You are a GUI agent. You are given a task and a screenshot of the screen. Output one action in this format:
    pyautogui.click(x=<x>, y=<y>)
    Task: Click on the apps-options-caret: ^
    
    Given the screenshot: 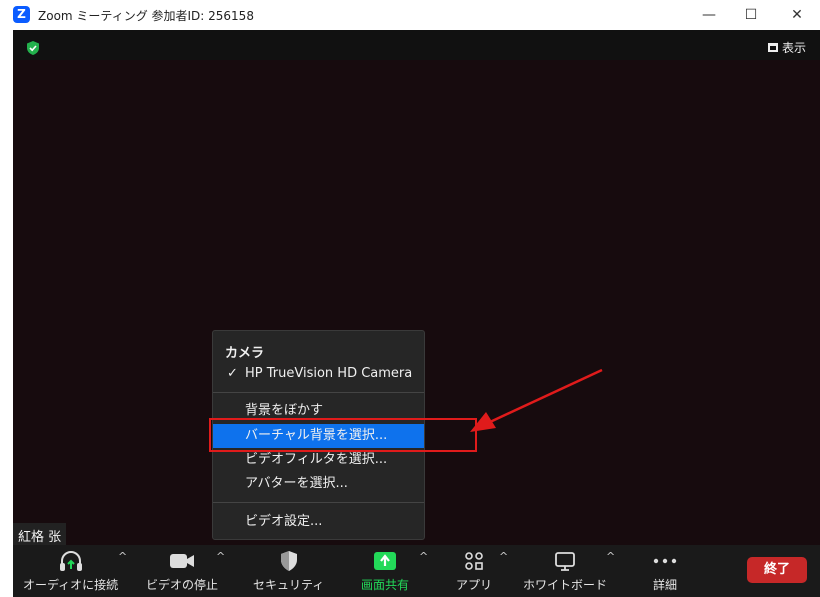 What is the action you would take?
    pyautogui.click(x=503, y=556)
    